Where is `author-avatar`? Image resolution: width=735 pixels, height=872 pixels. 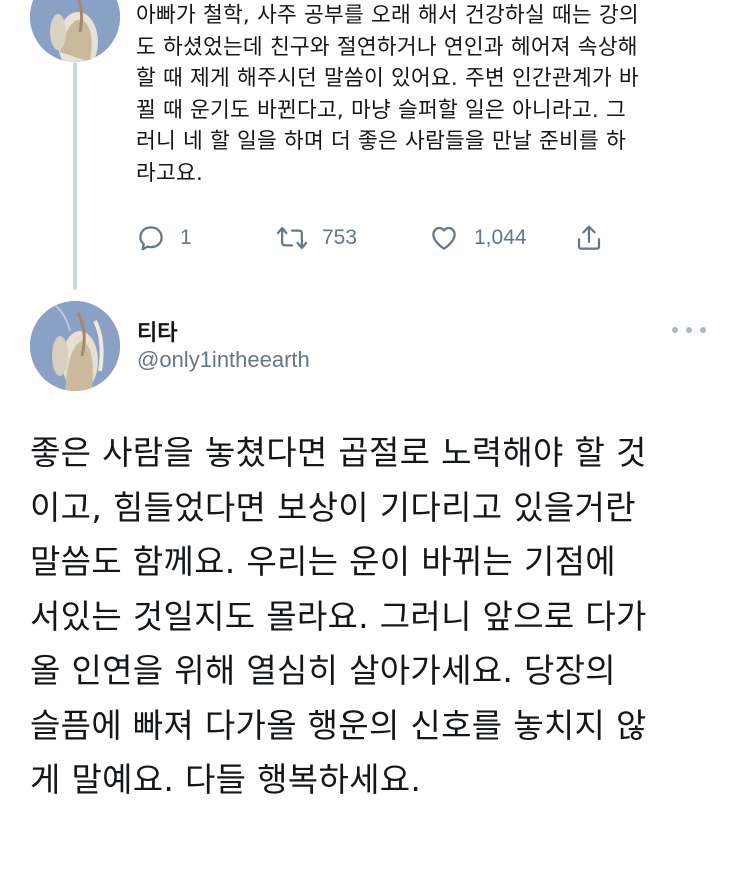
author-avatar is located at coordinates (75, 346).